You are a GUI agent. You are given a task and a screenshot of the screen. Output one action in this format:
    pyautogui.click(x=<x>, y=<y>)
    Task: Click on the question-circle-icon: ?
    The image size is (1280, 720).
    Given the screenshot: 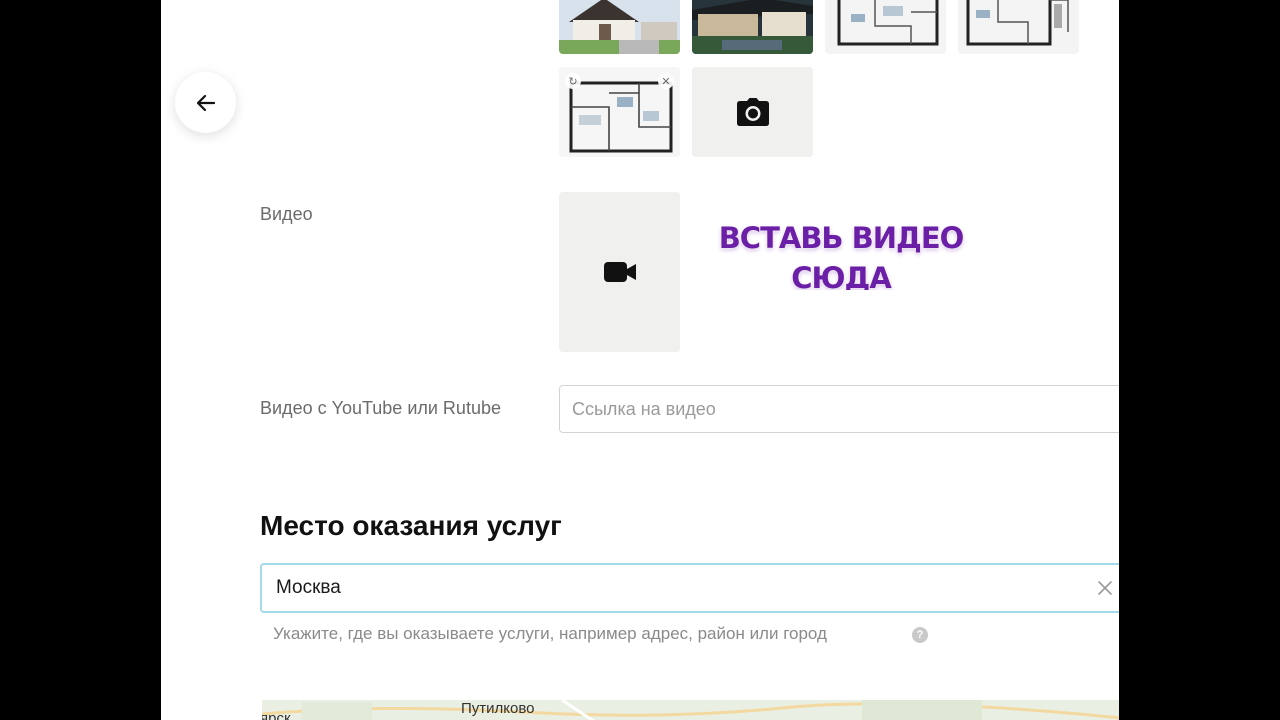 What is the action you would take?
    pyautogui.click(x=920, y=635)
    